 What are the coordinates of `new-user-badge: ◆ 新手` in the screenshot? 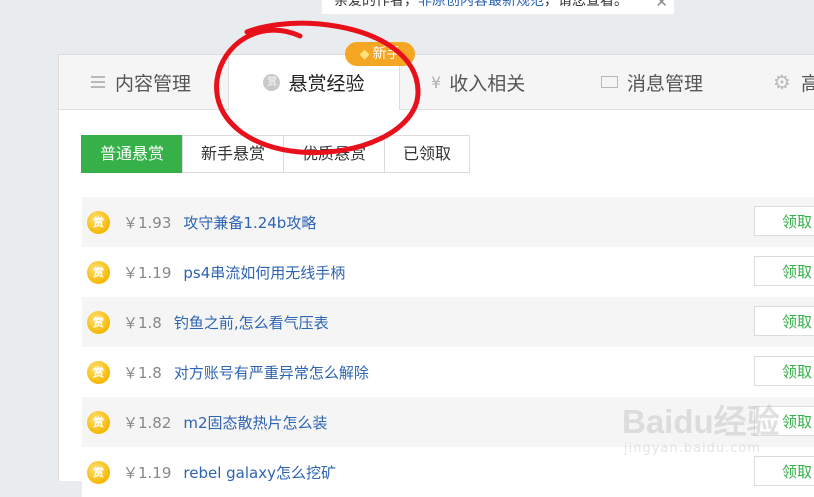 It's located at (380, 54).